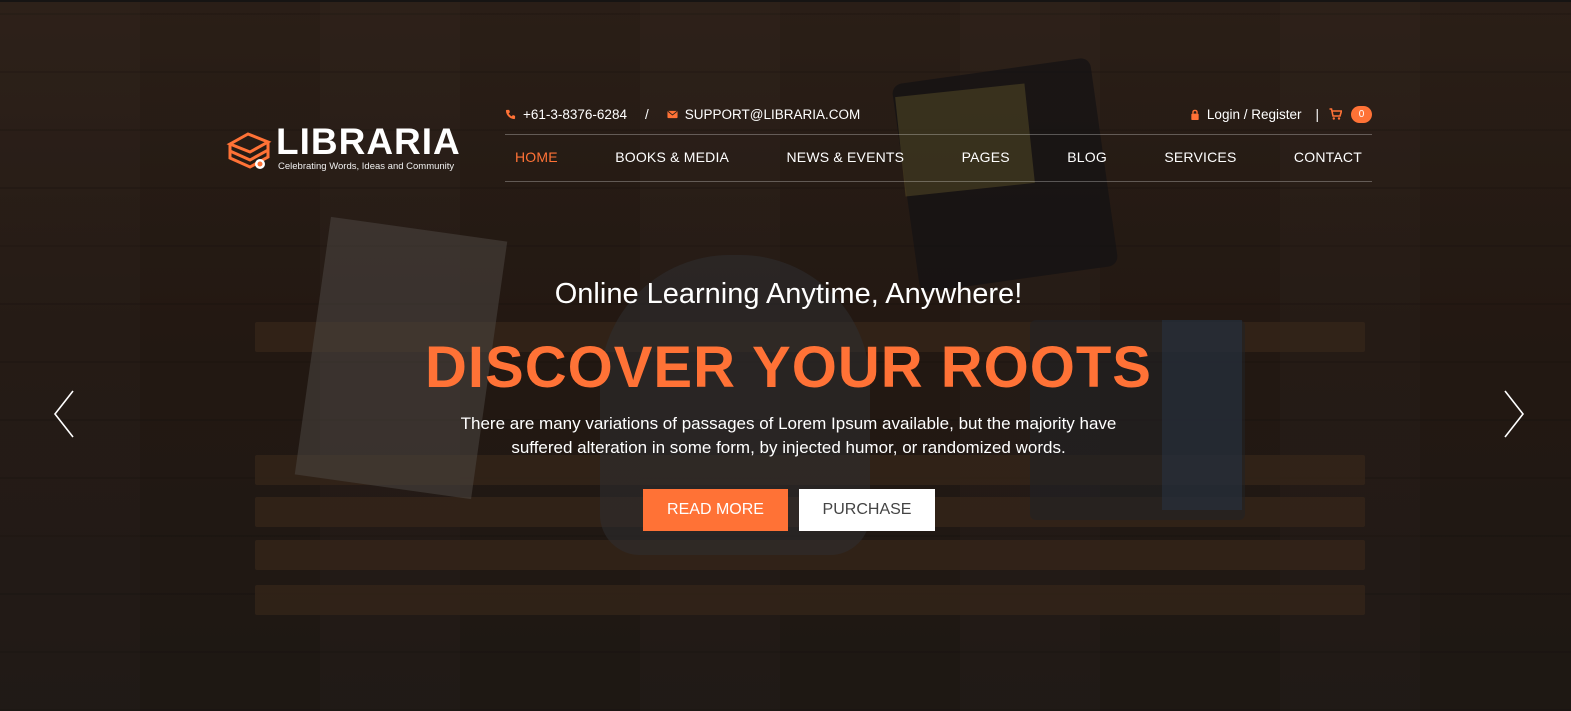 This screenshot has width=1571, height=711. Describe the element at coordinates (867, 510) in the screenshot. I see `purchase-button: PURCHASE` at that location.